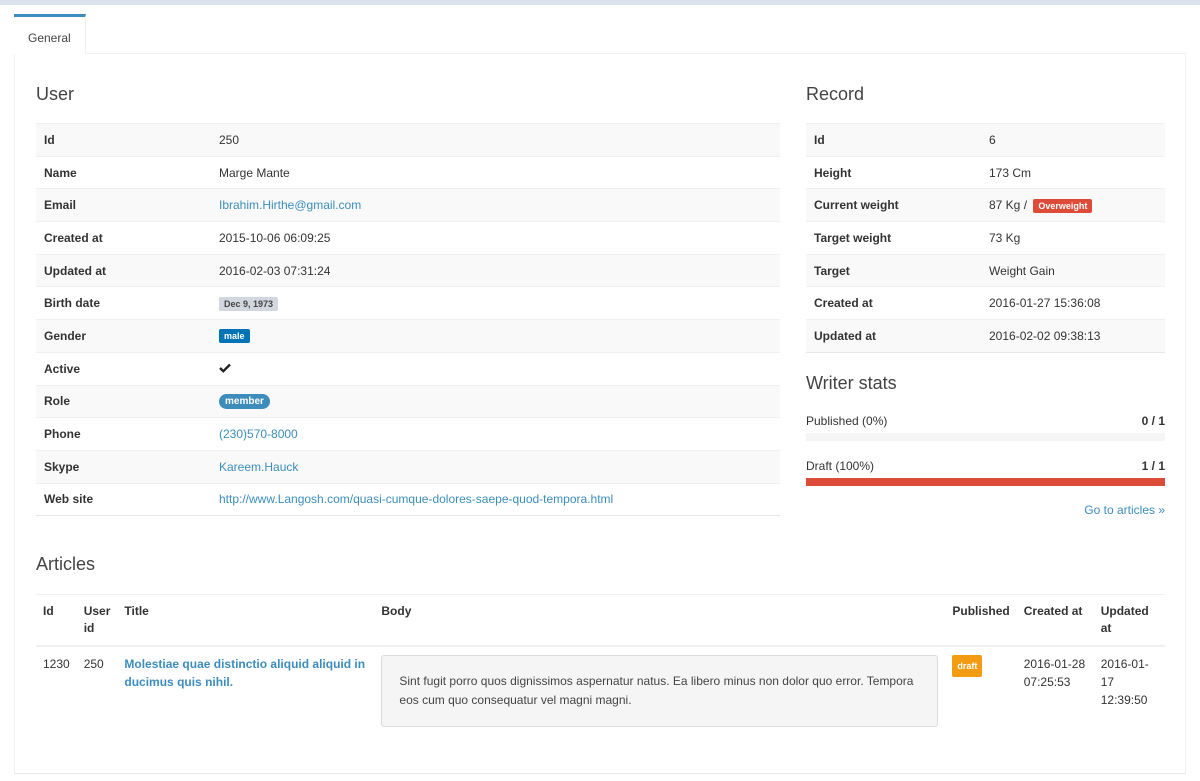  I want to click on draft-progress-fill, so click(985, 482).